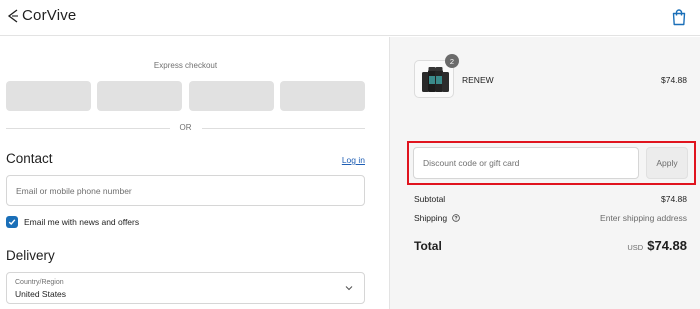 The width and height of the screenshot is (700, 309). I want to click on brand-name: CorVive, so click(49, 15).